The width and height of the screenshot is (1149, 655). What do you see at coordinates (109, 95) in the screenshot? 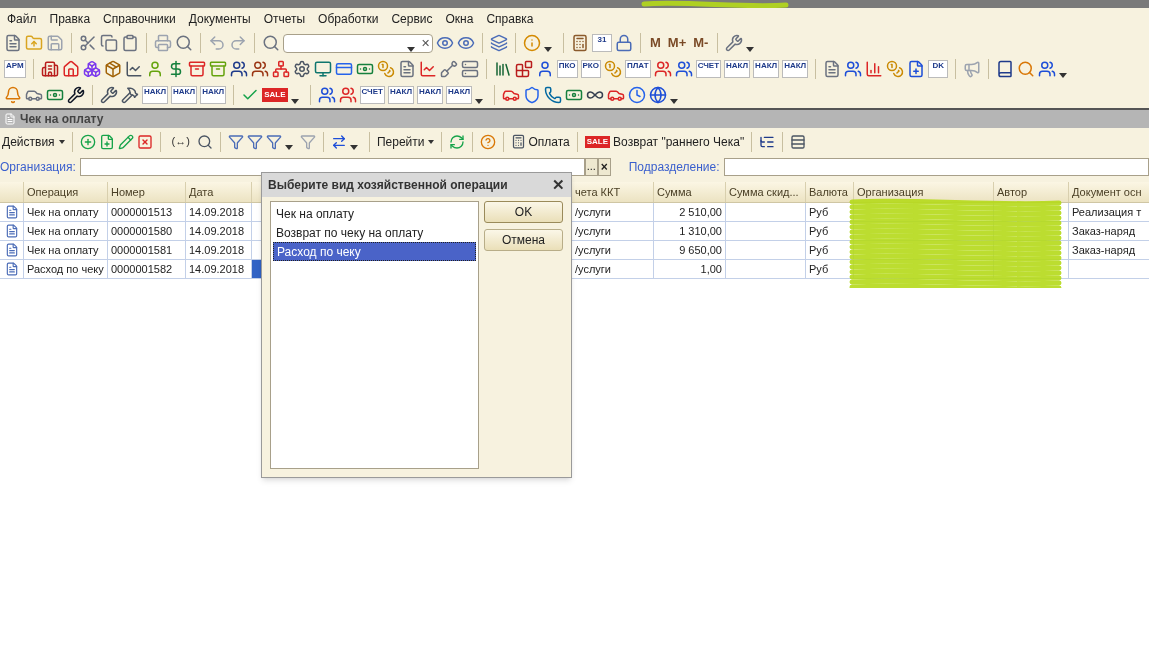
I see `tools-icon` at bounding box center [109, 95].